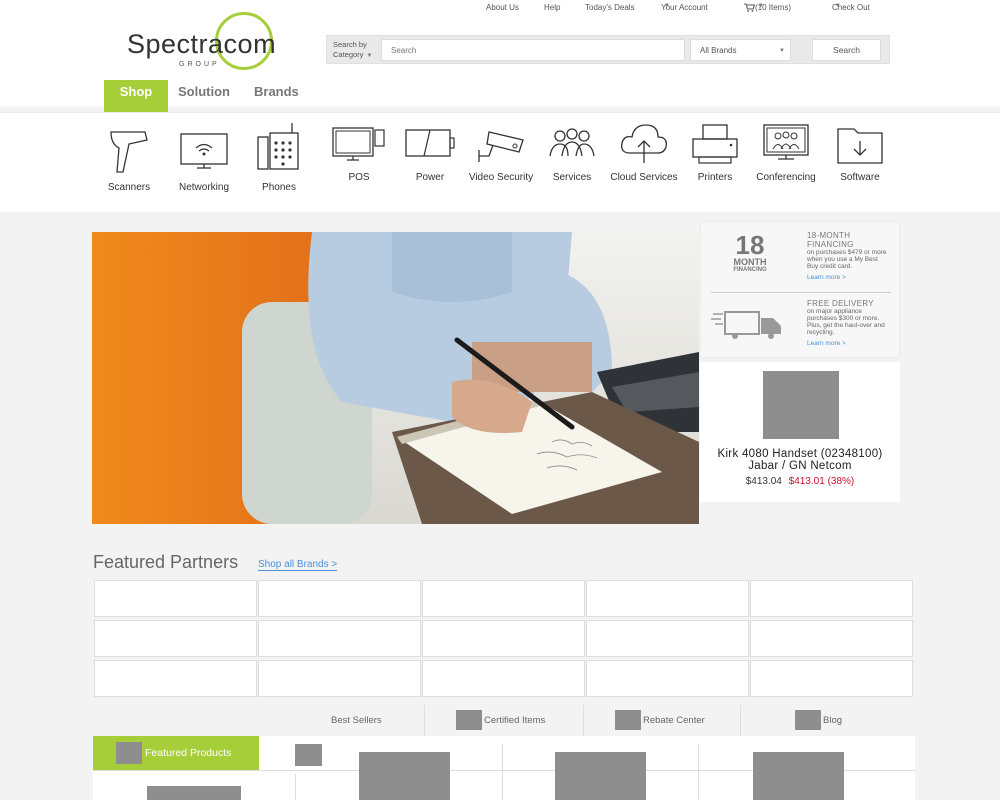 The height and width of the screenshot is (800, 1000). I want to click on category-networking: Networking, so click(204, 160).